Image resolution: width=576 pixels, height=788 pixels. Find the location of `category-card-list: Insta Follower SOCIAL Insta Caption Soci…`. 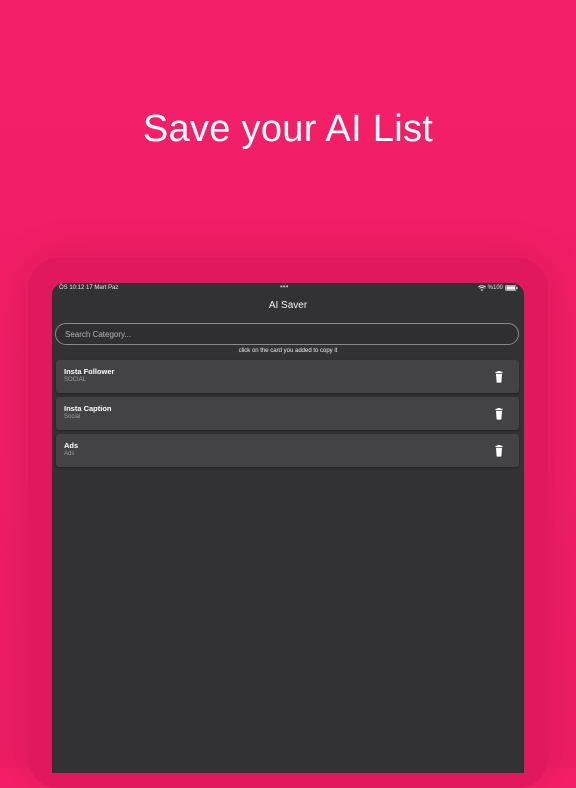

category-card-list: Insta Follower SOCIAL Insta Caption Soci… is located at coordinates (287, 415).